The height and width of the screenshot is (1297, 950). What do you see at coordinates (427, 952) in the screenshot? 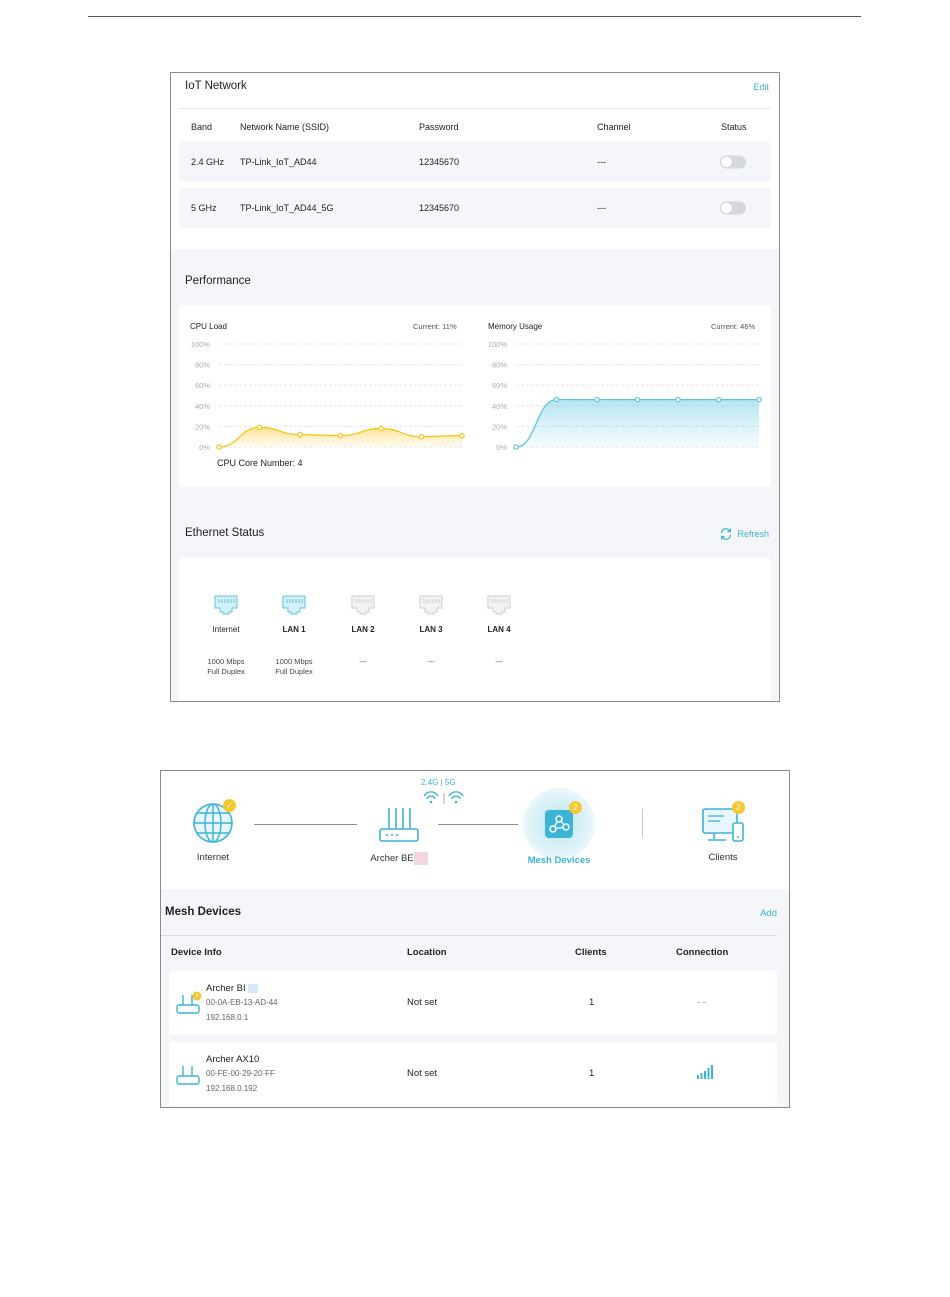
I see `col-location: Location` at bounding box center [427, 952].